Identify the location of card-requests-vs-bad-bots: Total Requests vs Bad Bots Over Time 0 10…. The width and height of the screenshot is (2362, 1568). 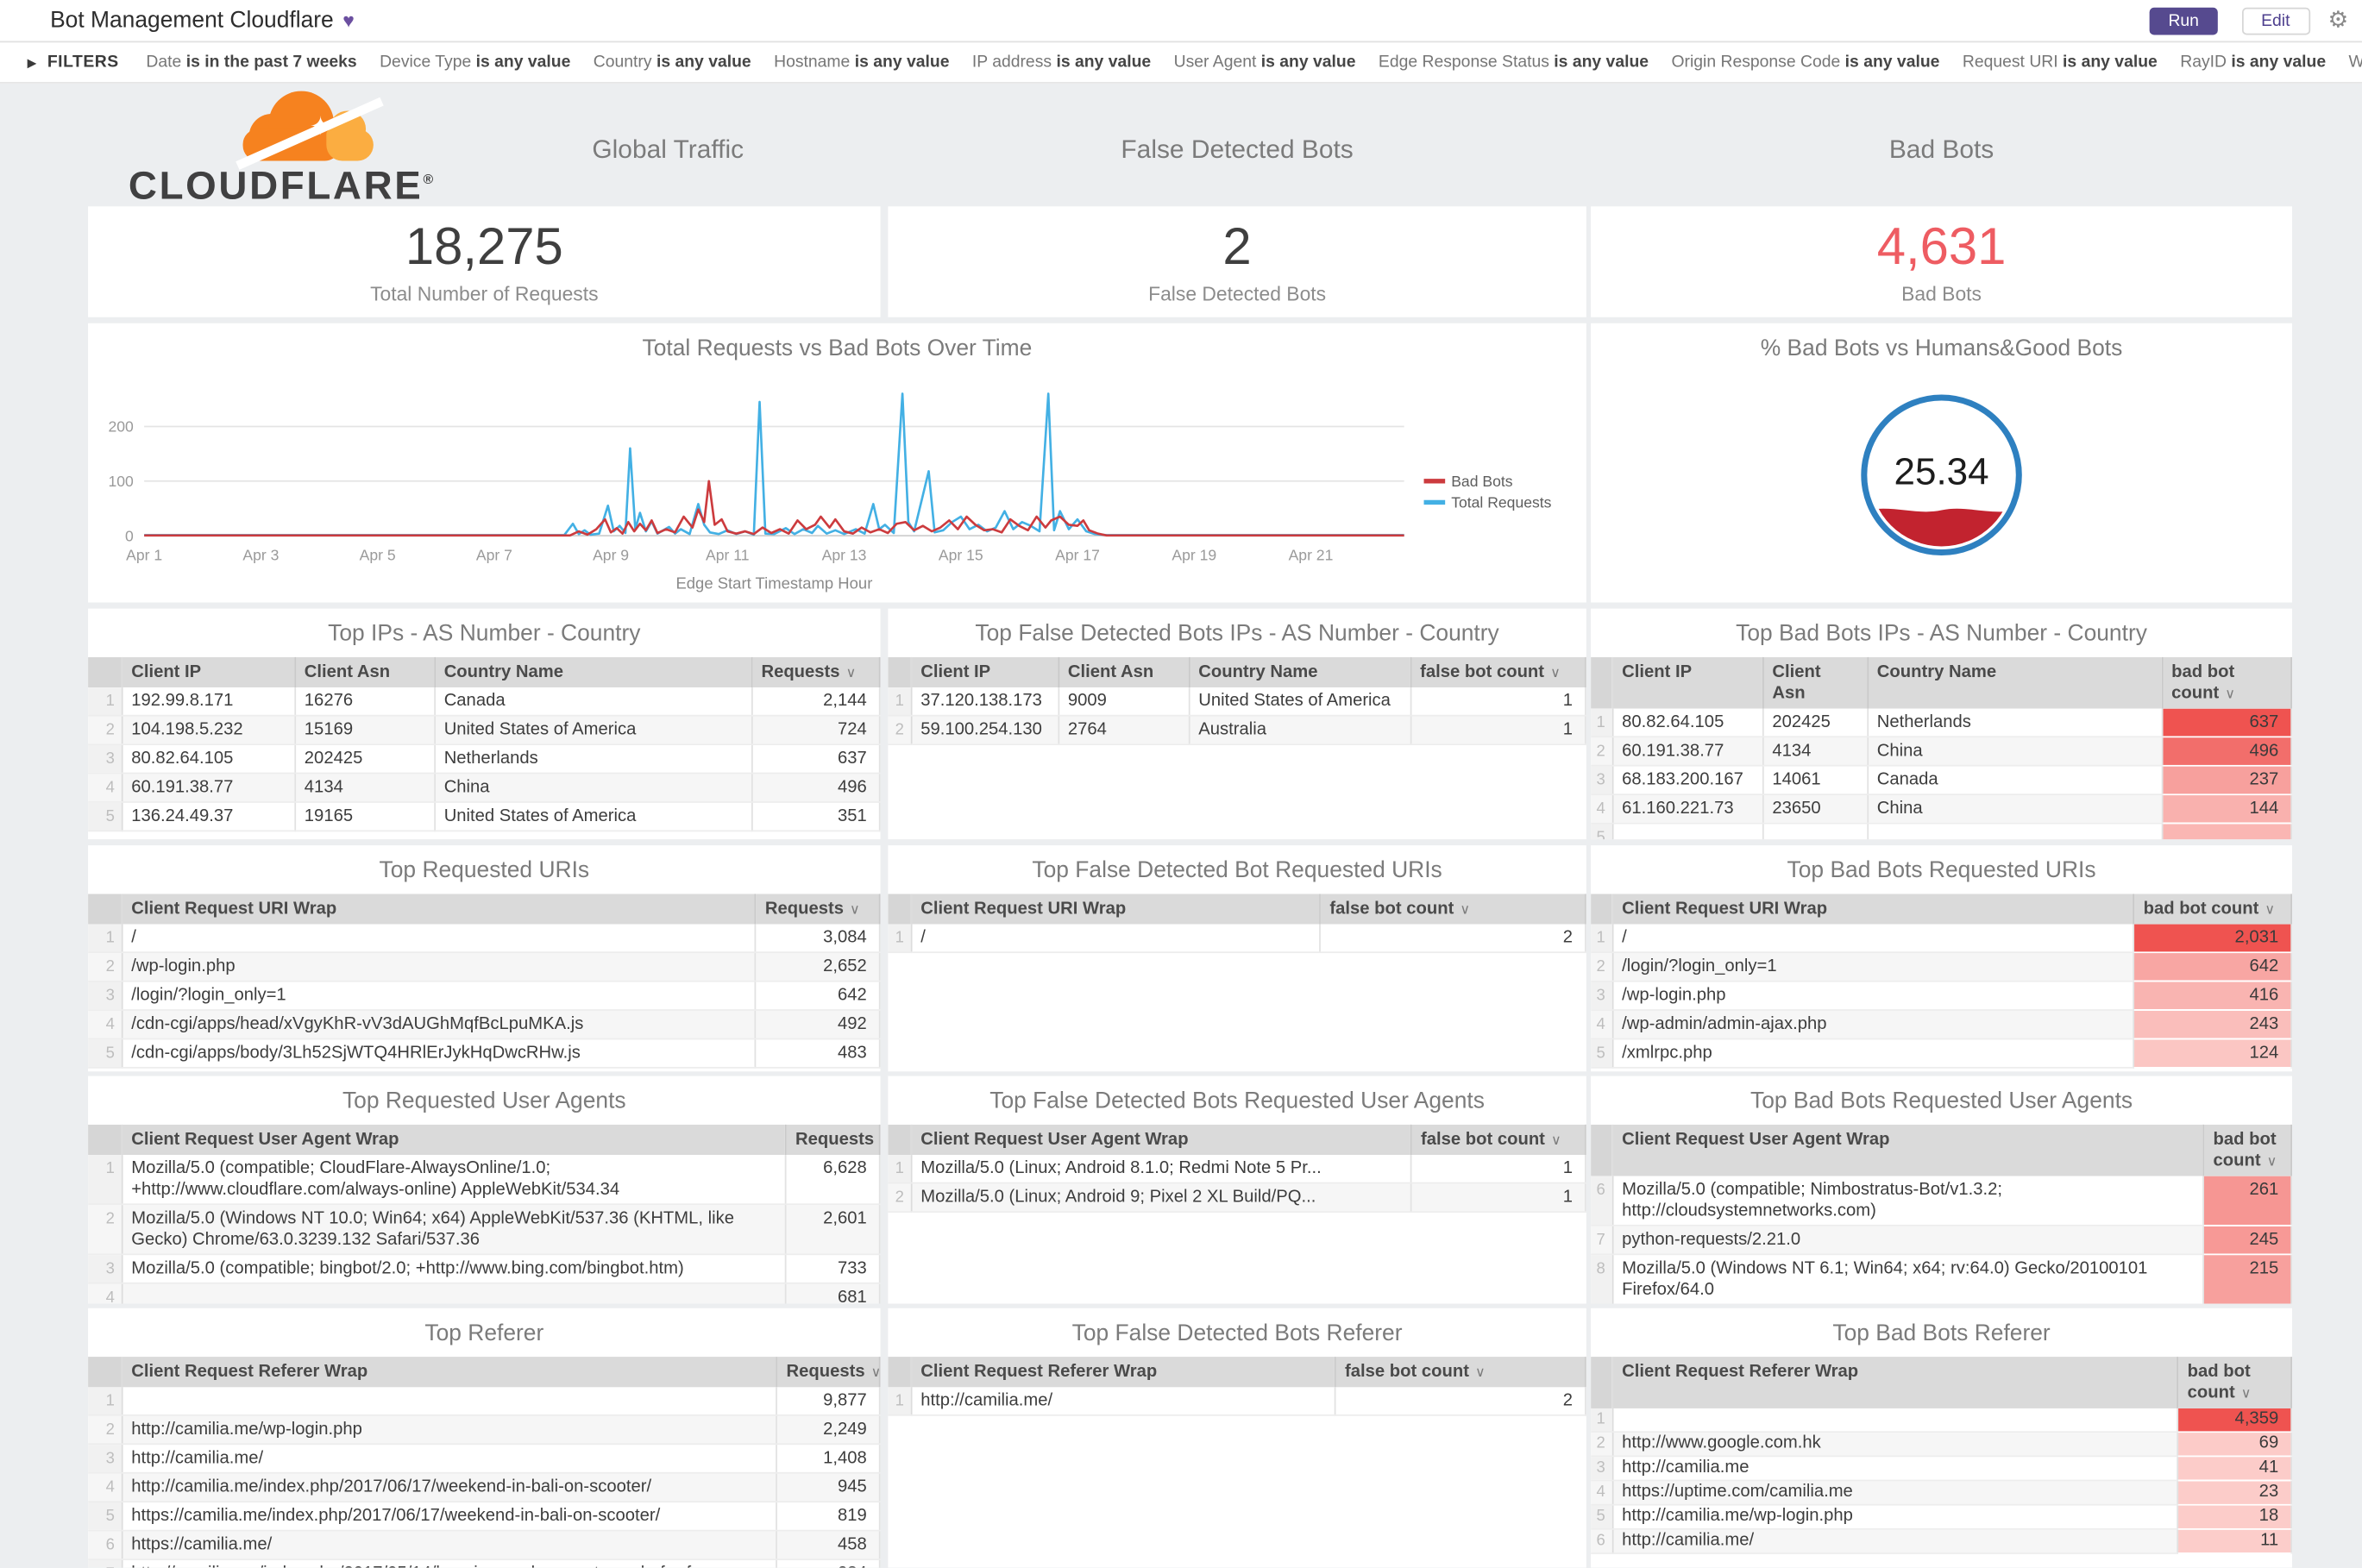
(837, 463).